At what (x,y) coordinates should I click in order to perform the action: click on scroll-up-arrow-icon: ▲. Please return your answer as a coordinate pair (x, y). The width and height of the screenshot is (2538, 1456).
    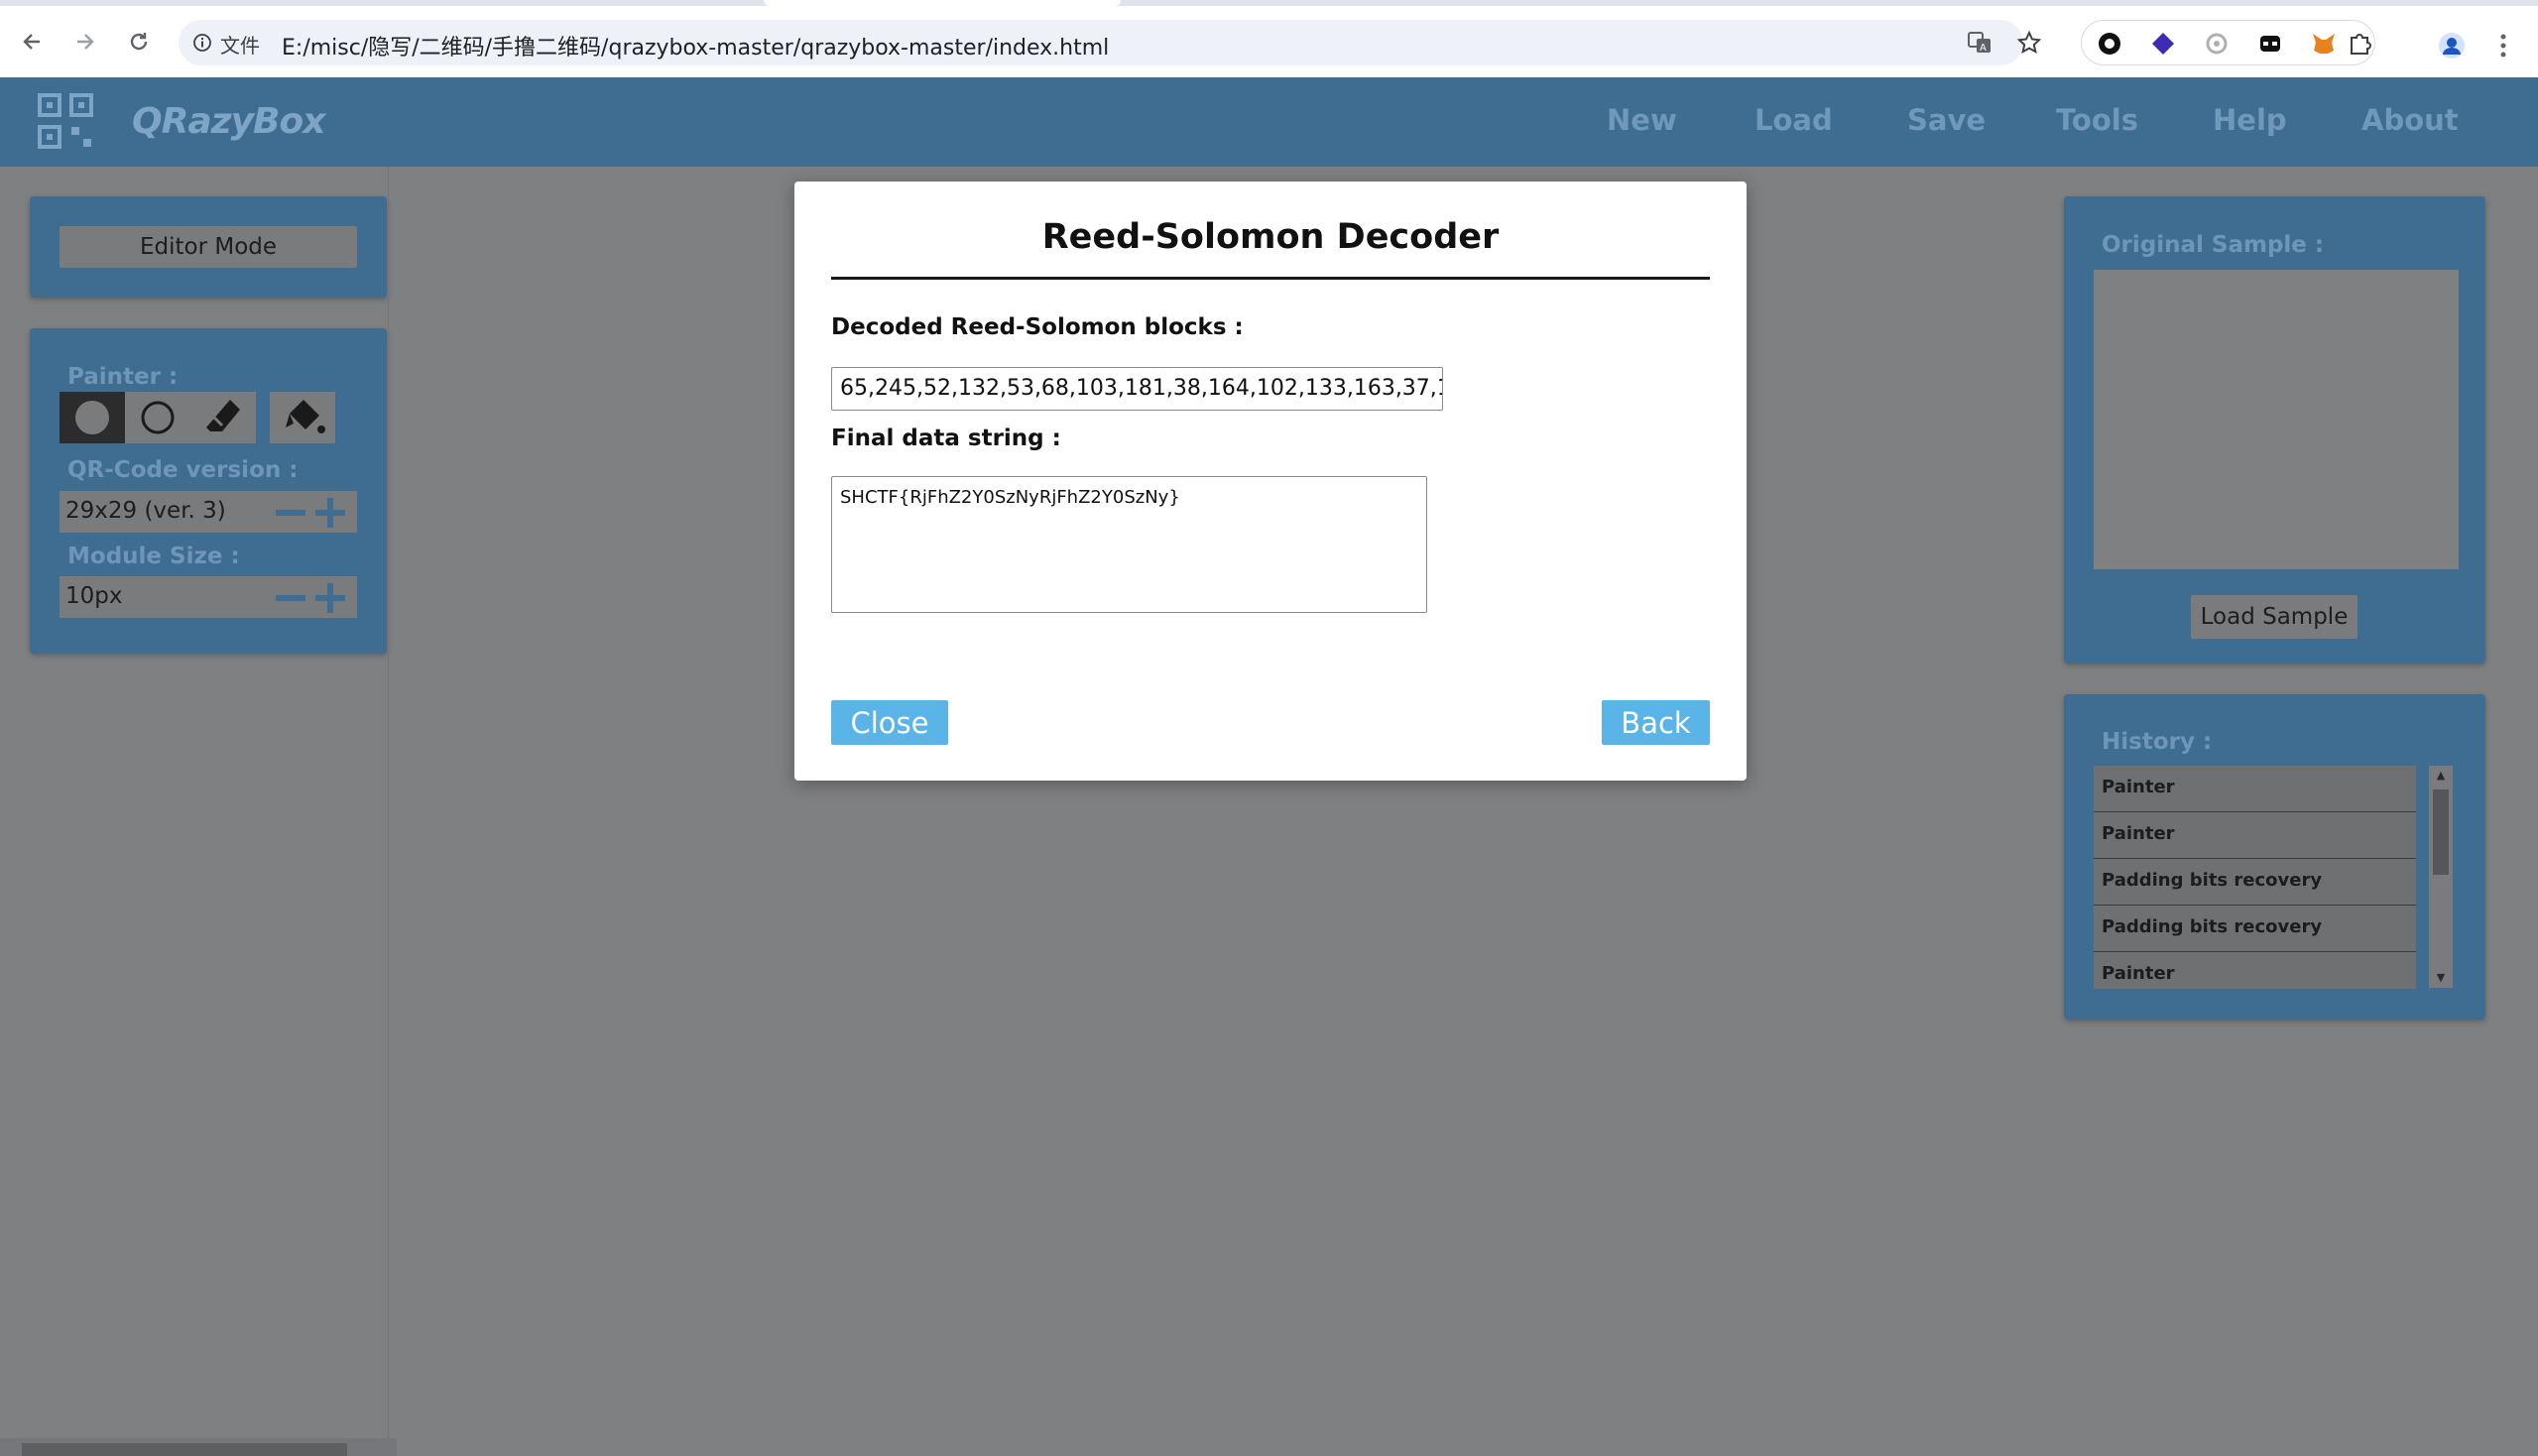
    Looking at the image, I should click on (2441, 776).